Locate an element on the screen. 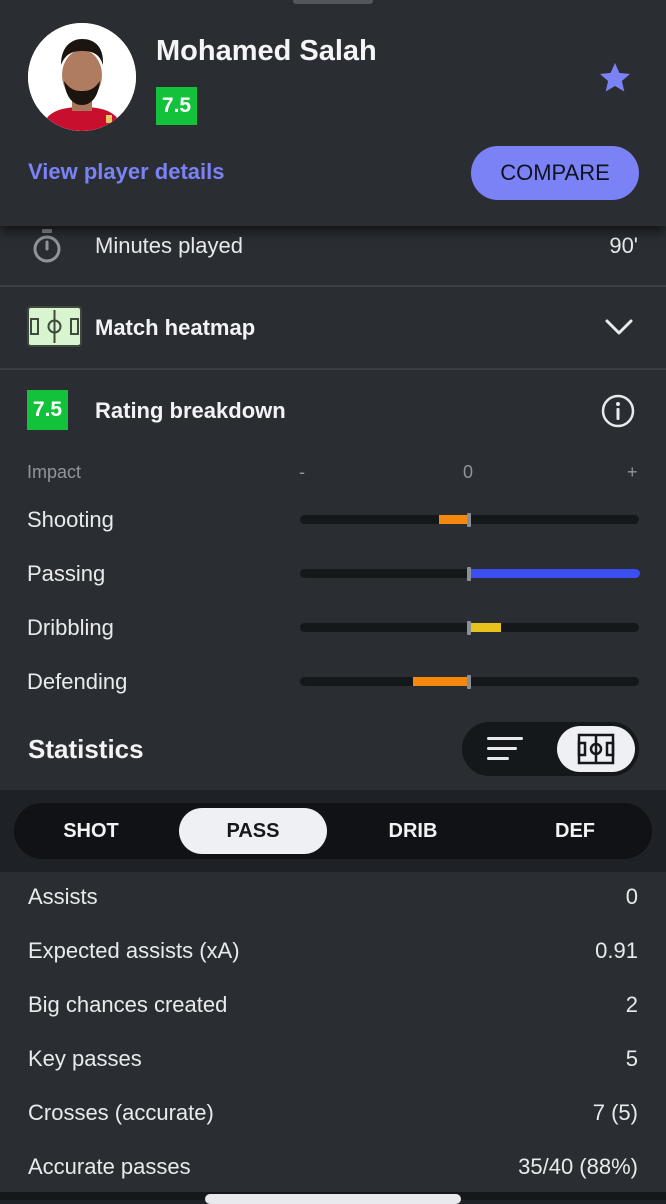 This screenshot has height=1204, width=666. statistics-view-toggle is located at coordinates (550, 749).